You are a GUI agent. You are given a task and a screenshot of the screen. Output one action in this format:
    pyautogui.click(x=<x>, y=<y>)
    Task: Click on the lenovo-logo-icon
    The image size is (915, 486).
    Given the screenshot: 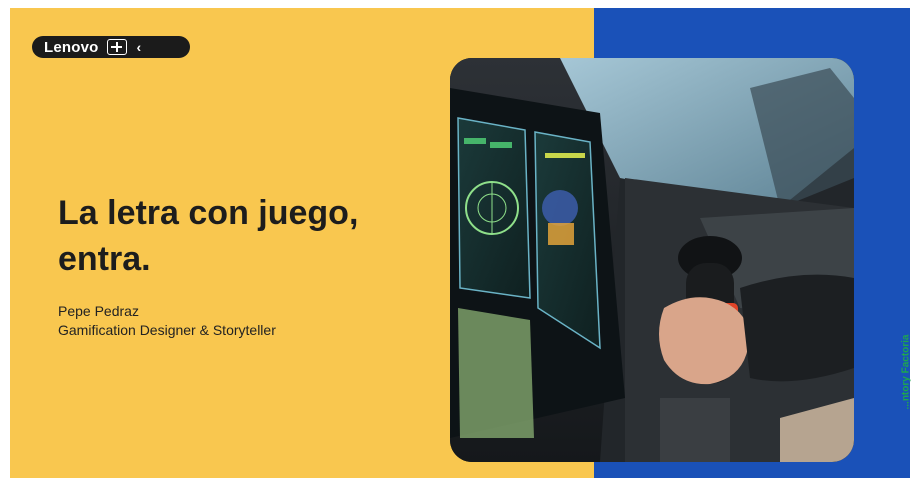 What is the action you would take?
    pyautogui.click(x=116, y=47)
    